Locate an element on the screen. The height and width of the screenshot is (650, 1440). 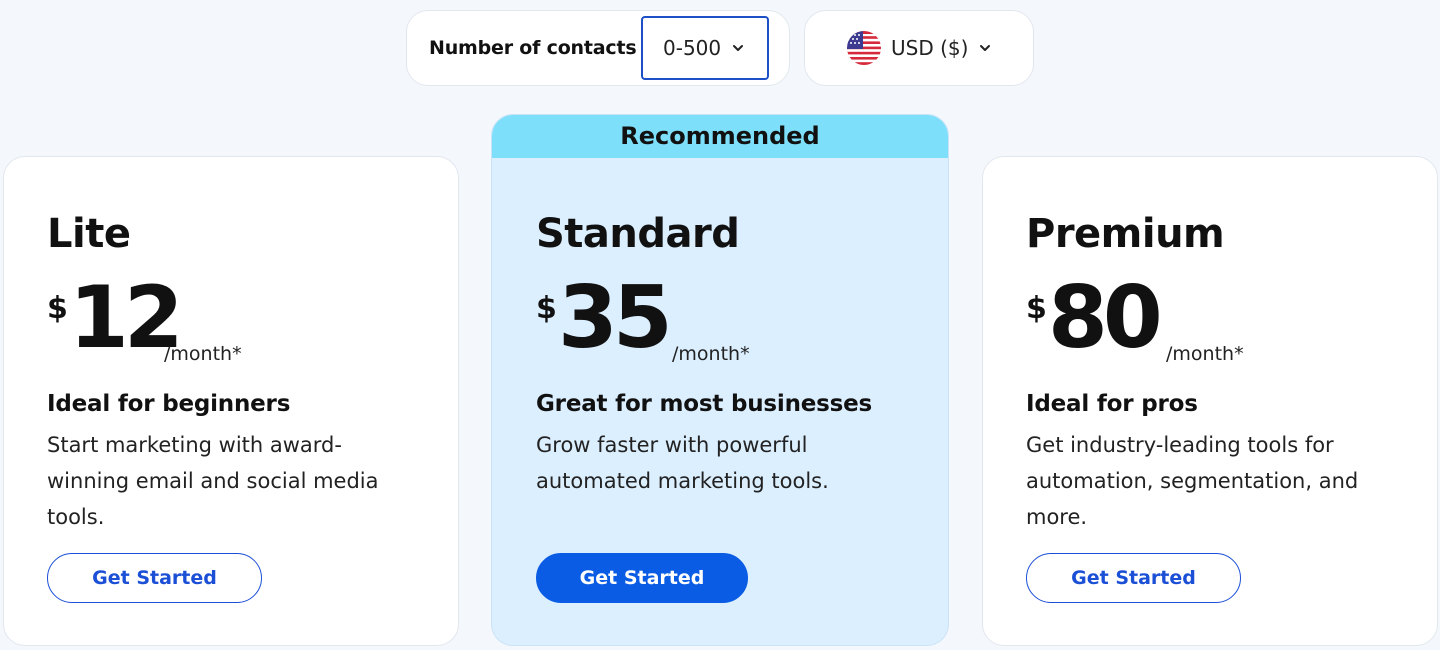
price-amount: 35 is located at coordinates (615, 318).